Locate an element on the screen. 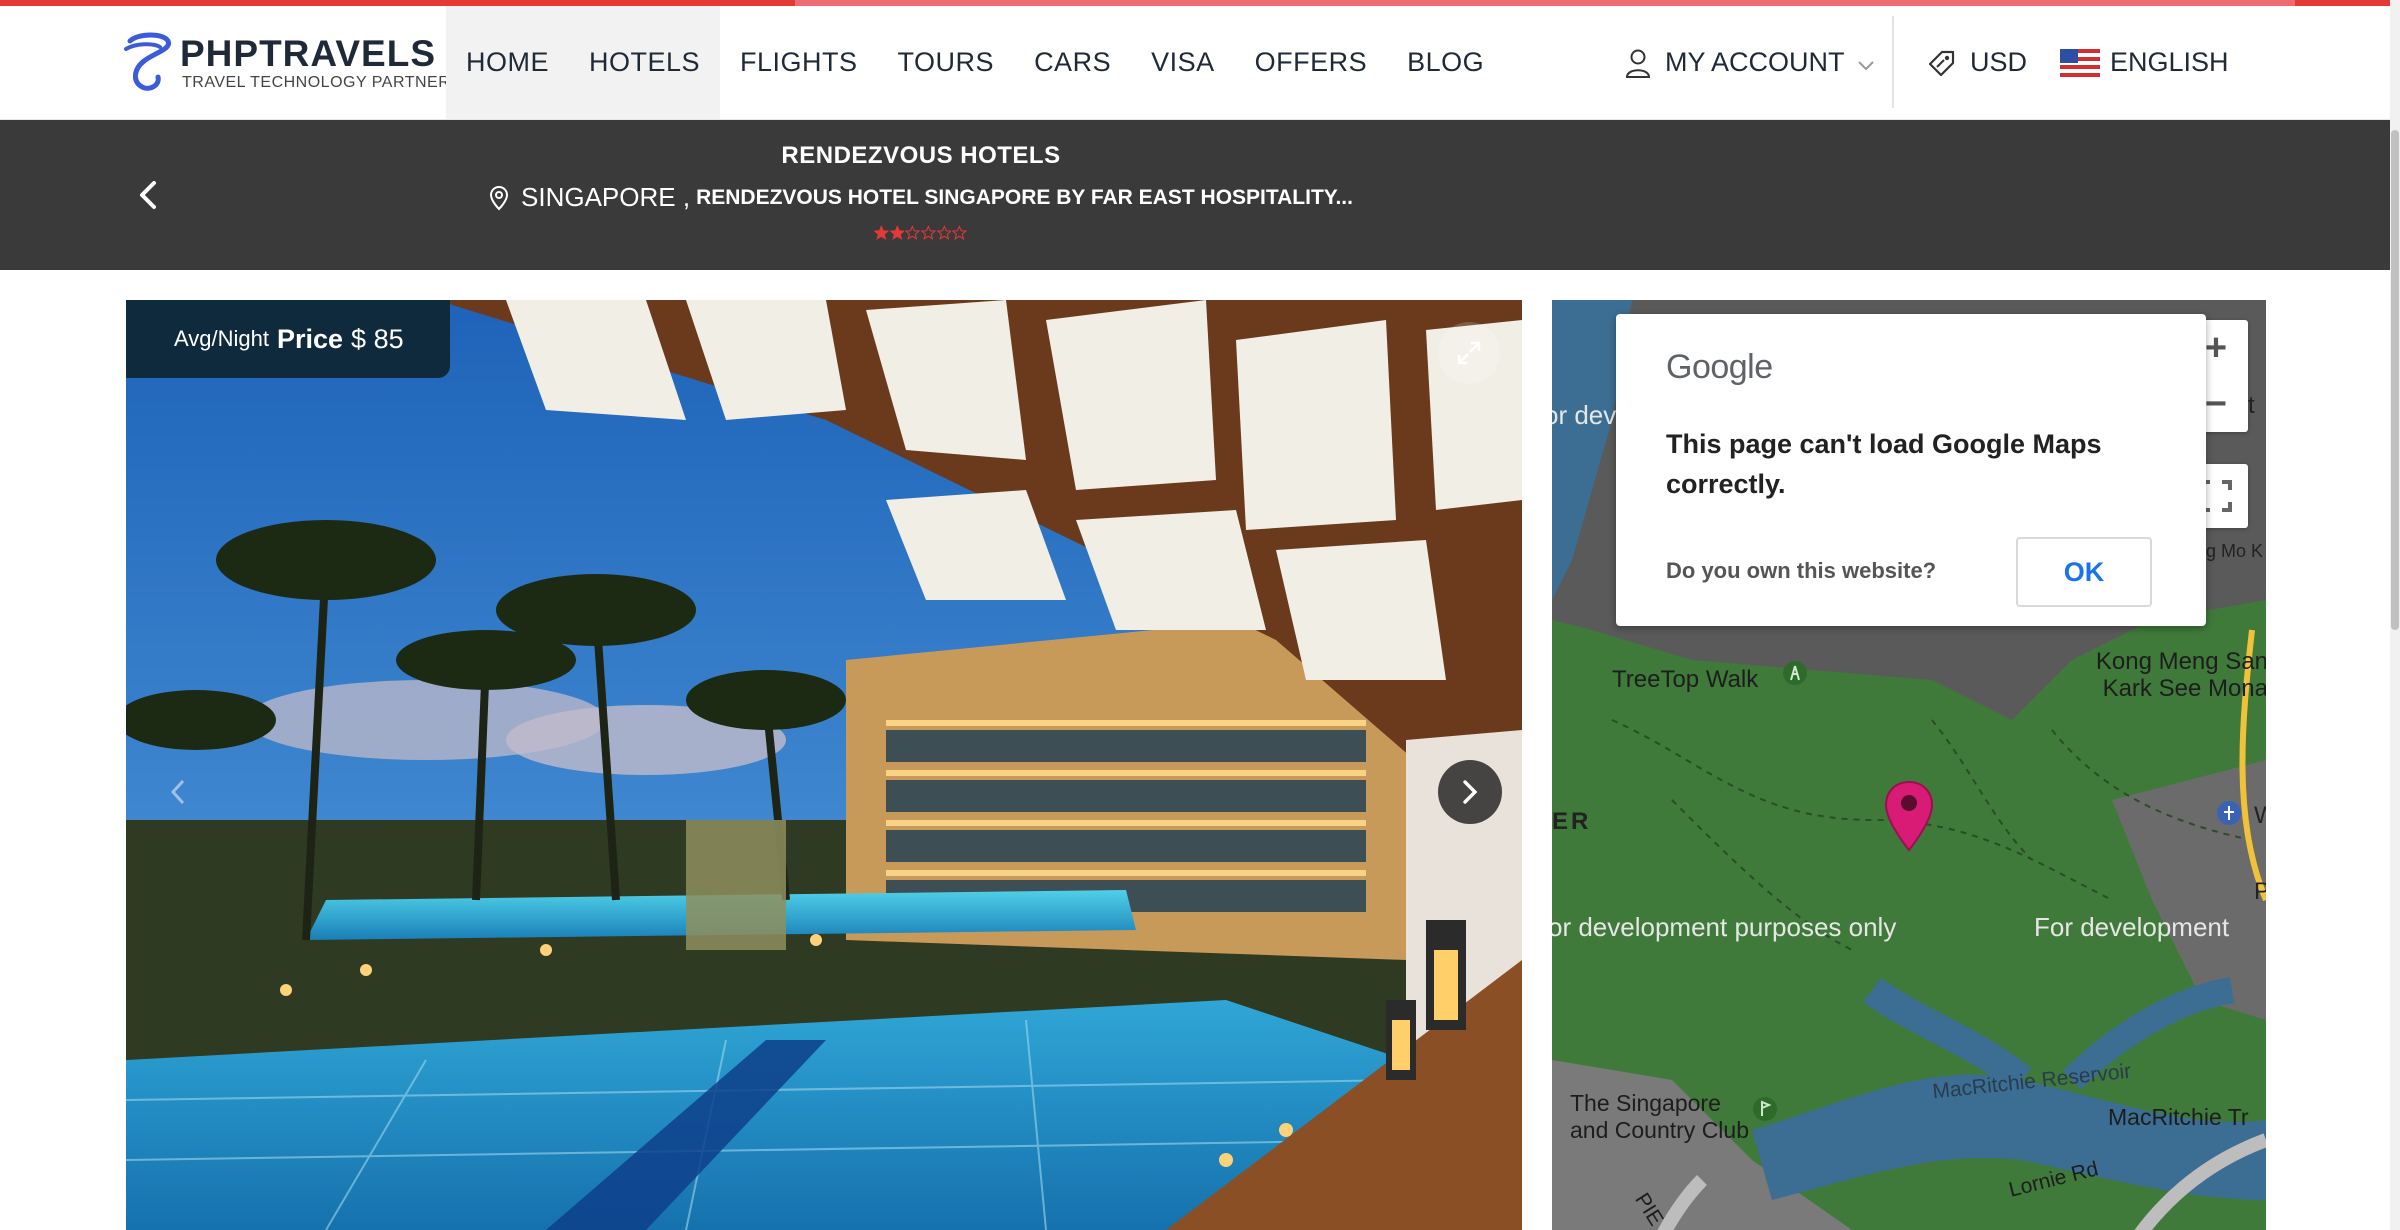 The image size is (2400, 1230). map-label-line: and Country Club is located at coordinates (1659, 1130).